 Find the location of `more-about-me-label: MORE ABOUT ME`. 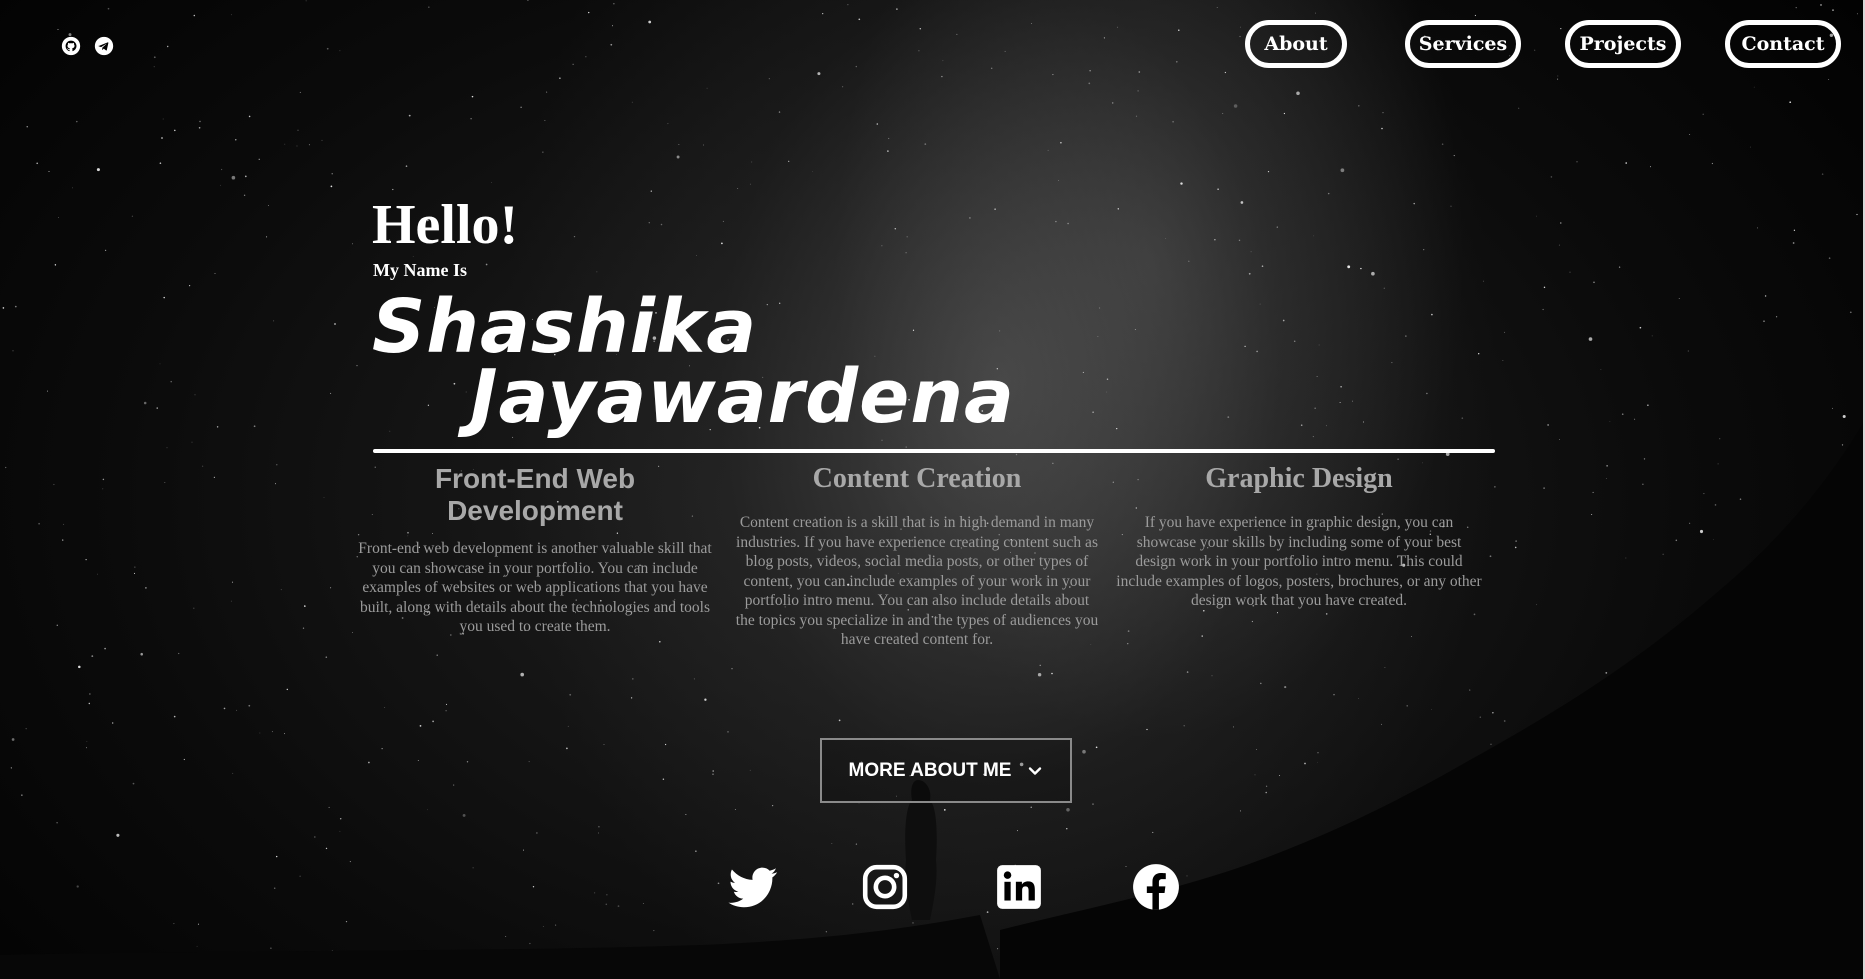

more-about-me-label: MORE ABOUT ME is located at coordinates (930, 770).